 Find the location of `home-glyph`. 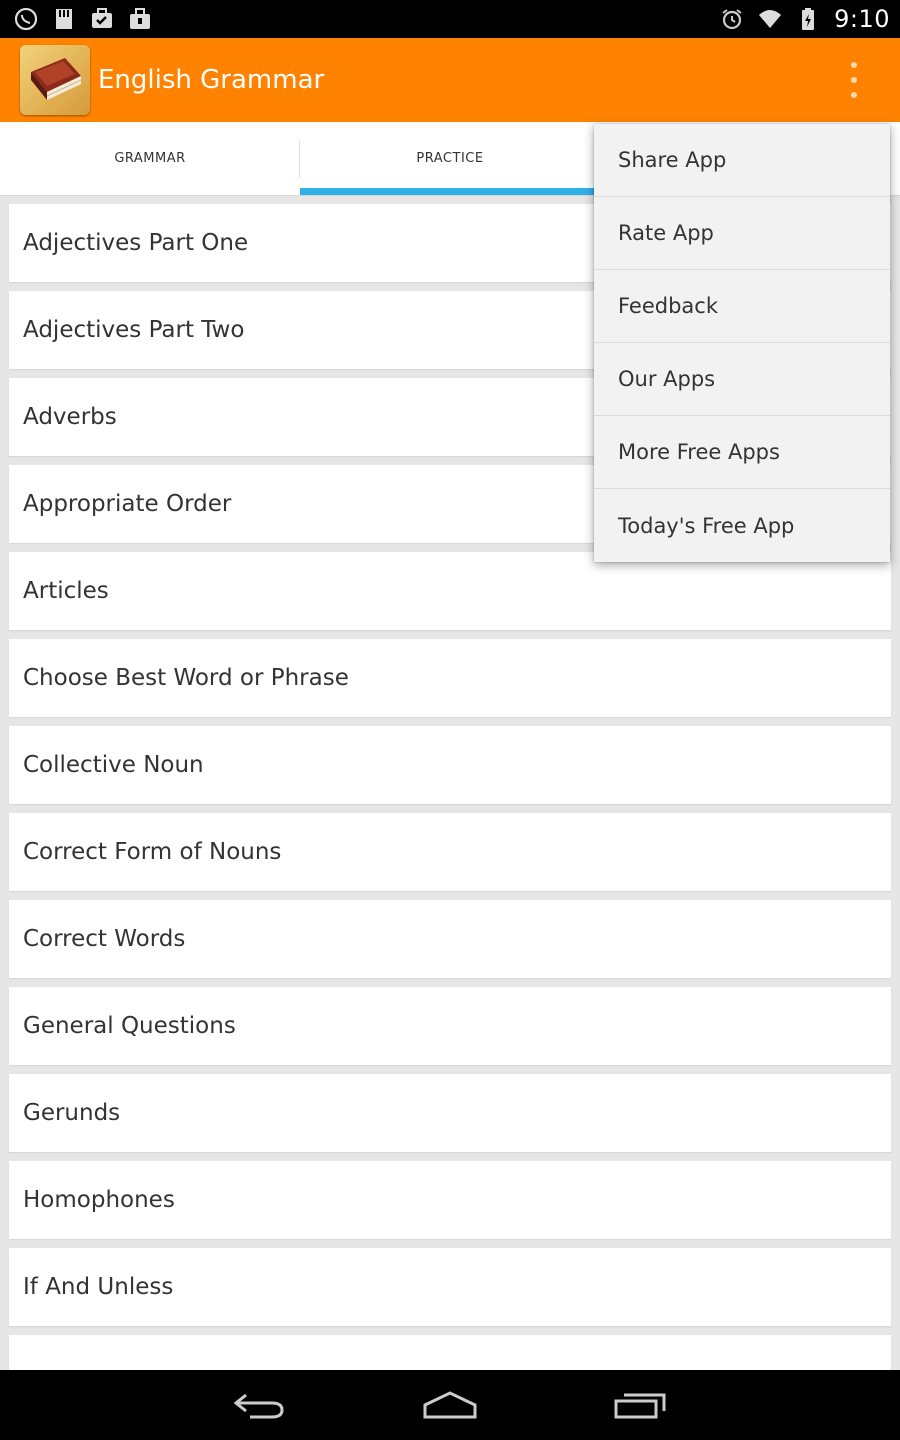

home-glyph is located at coordinates (450, 1405).